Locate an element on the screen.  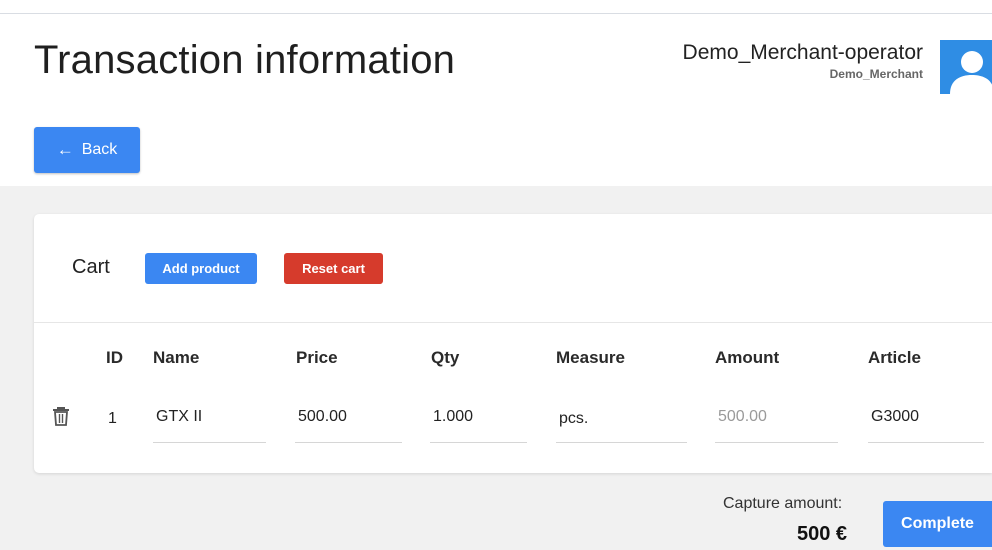
back-button-label: Back is located at coordinates (99, 149).